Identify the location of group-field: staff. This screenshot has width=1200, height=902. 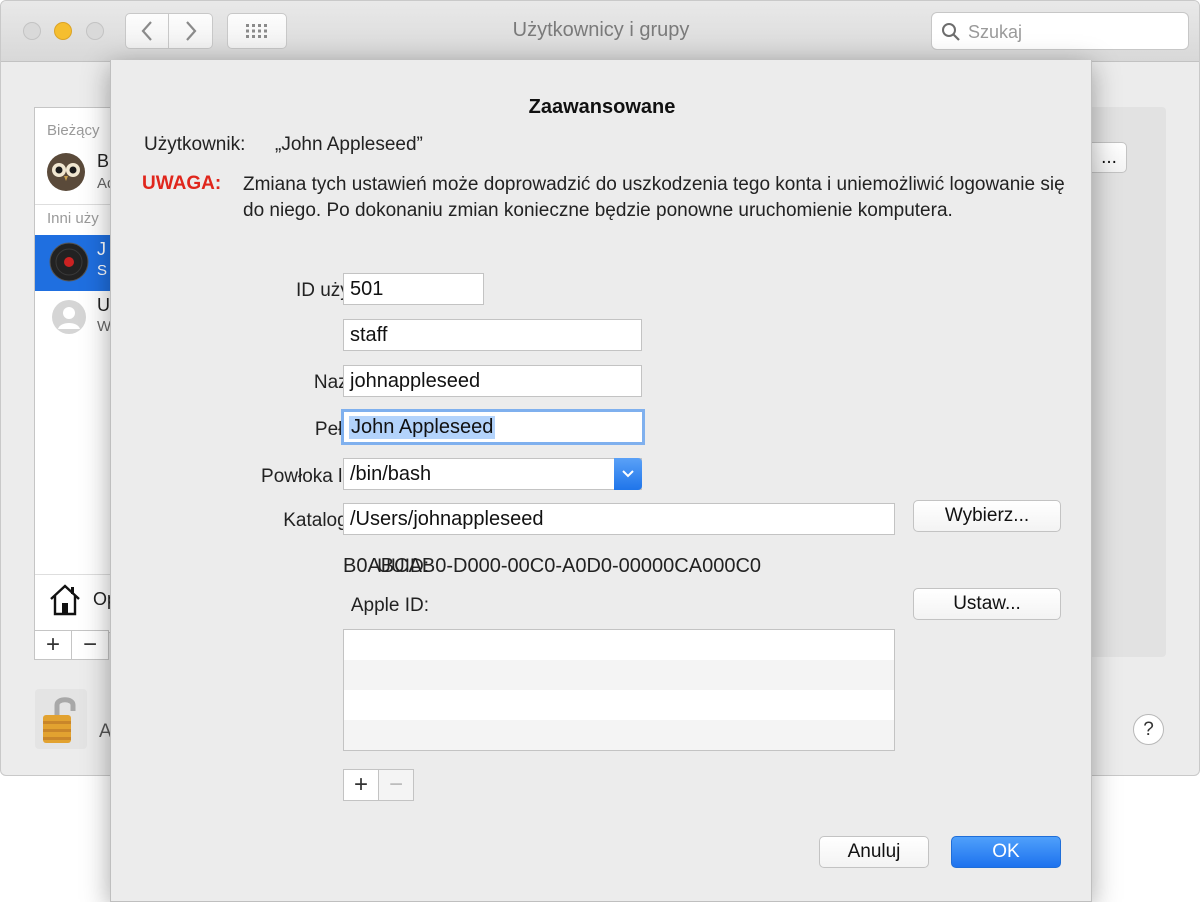
(492, 335).